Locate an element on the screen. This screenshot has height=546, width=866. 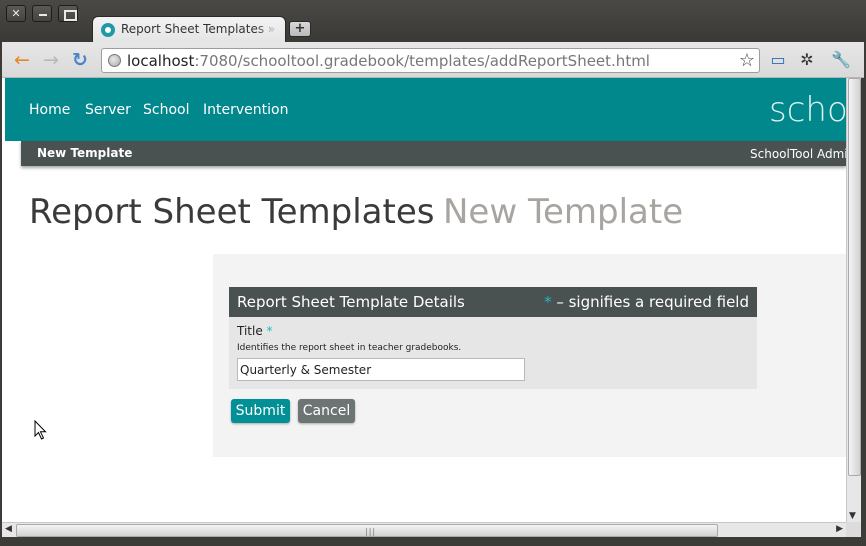
scrollbar-corner is located at coordinates (853, 529).